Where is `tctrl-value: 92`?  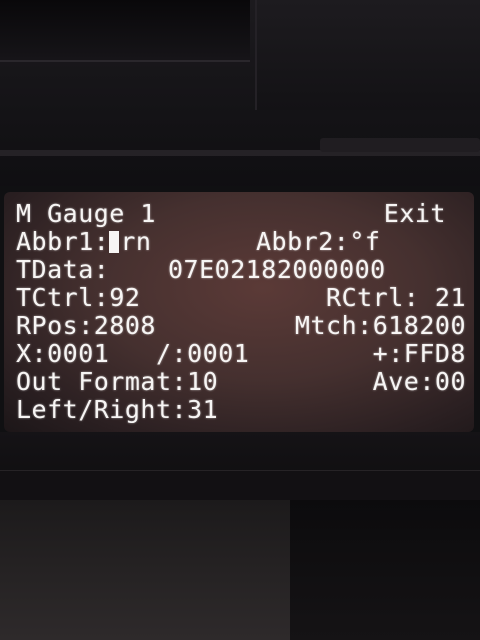 tctrl-value: 92 is located at coordinates (125, 297).